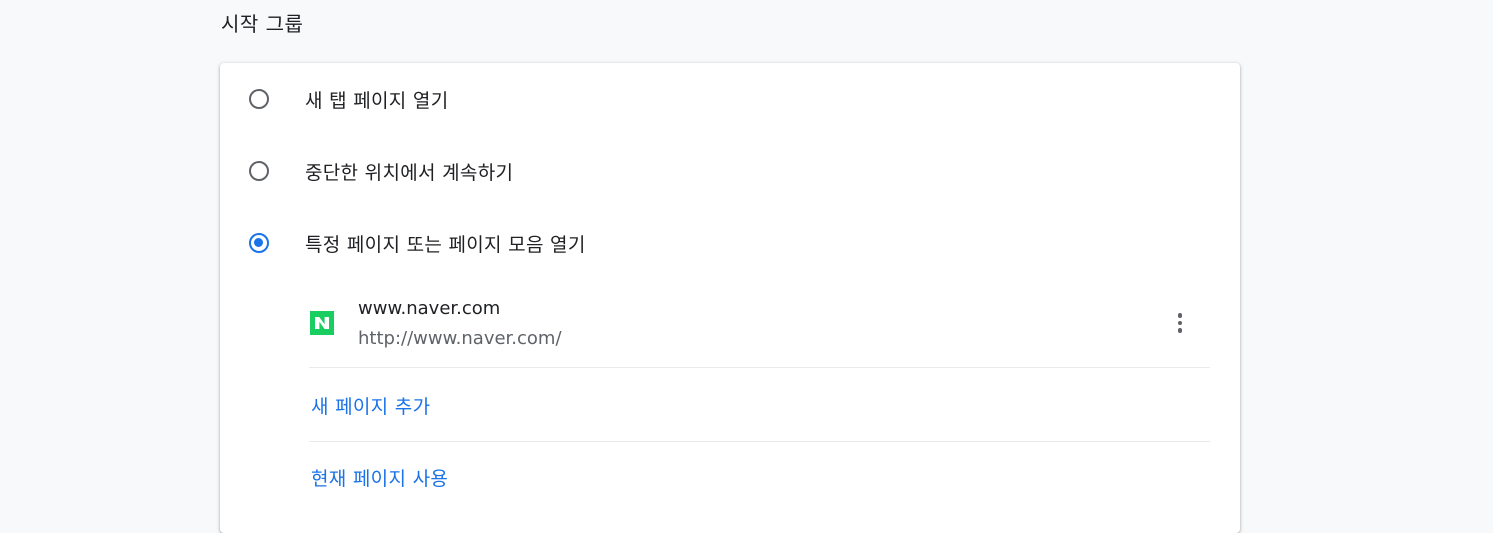  I want to click on radio-label: 특정 페이지 또는 페이지 모음 열기, so click(445, 244).